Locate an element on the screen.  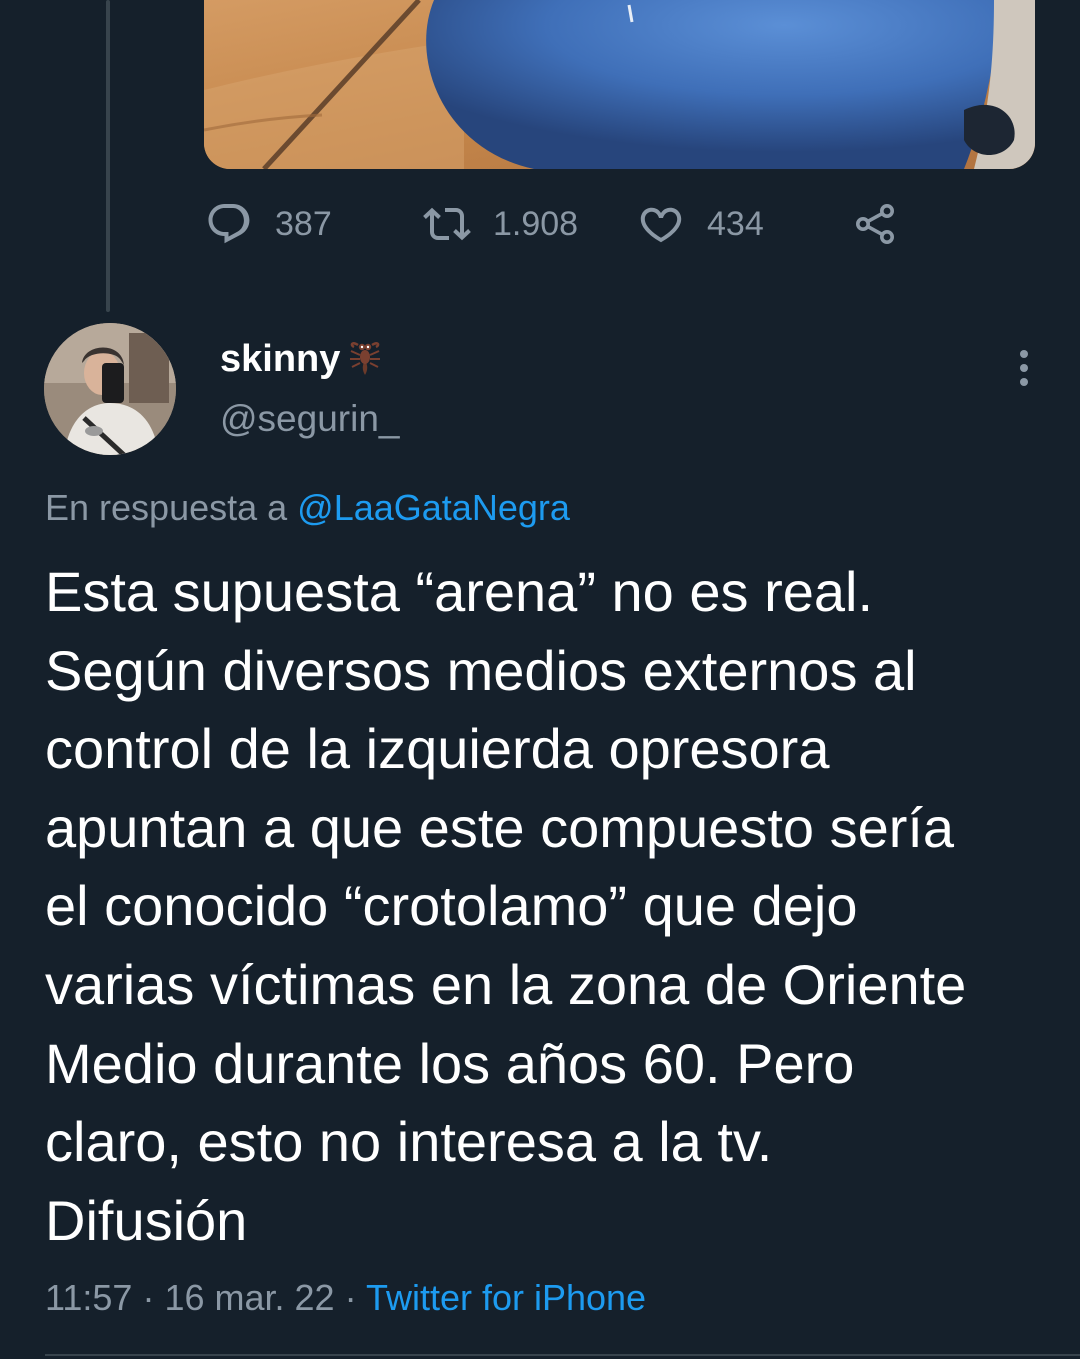
share-button is located at coordinates (875, 224).